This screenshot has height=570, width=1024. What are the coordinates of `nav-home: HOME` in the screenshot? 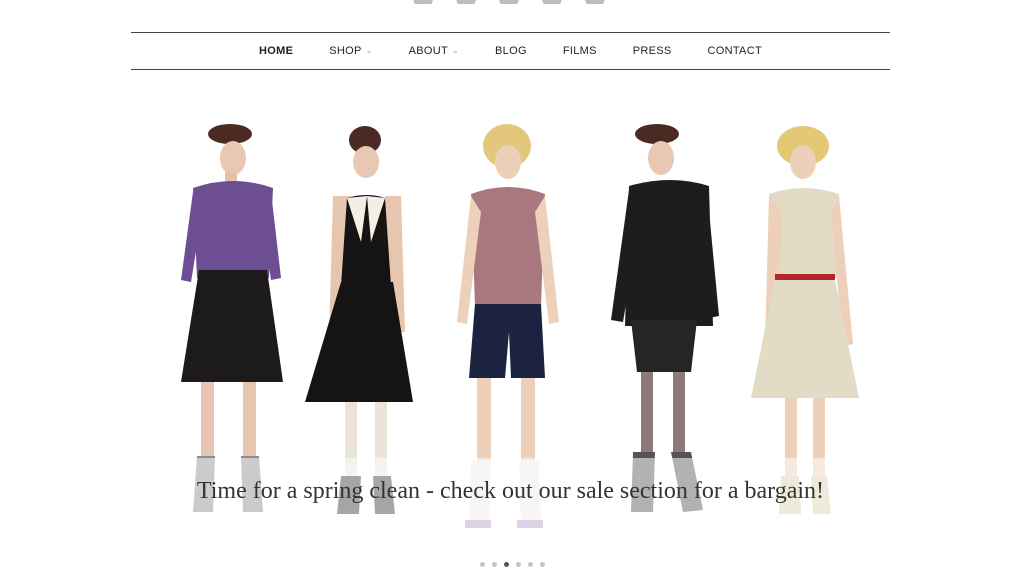 It's located at (276, 51).